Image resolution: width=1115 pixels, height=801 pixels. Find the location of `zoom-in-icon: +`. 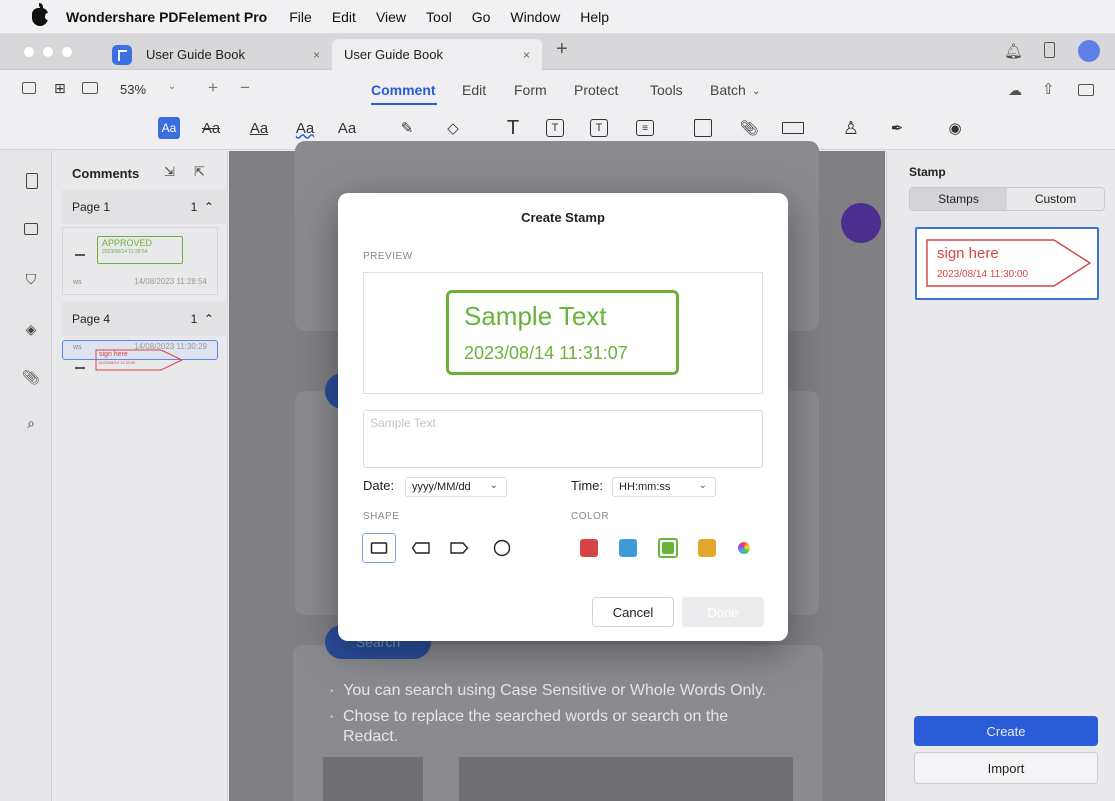

zoom-in-icon: + is located at coordinates (213, 88).